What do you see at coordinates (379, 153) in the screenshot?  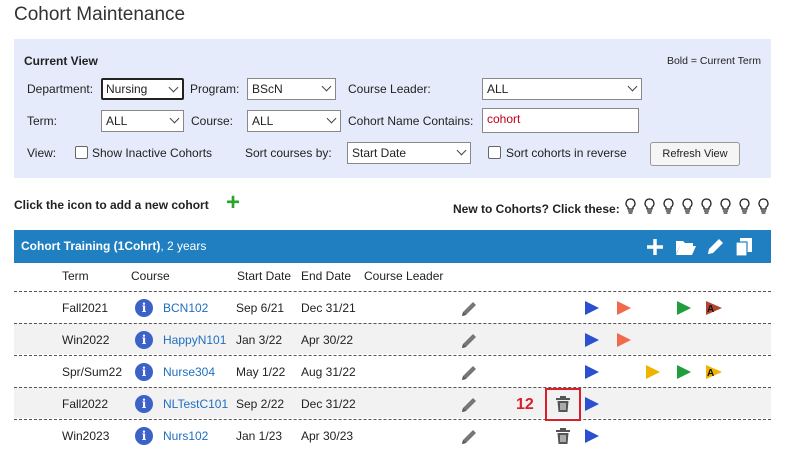 I see `sort-value: Start Date` at bounding box center [379, 153].